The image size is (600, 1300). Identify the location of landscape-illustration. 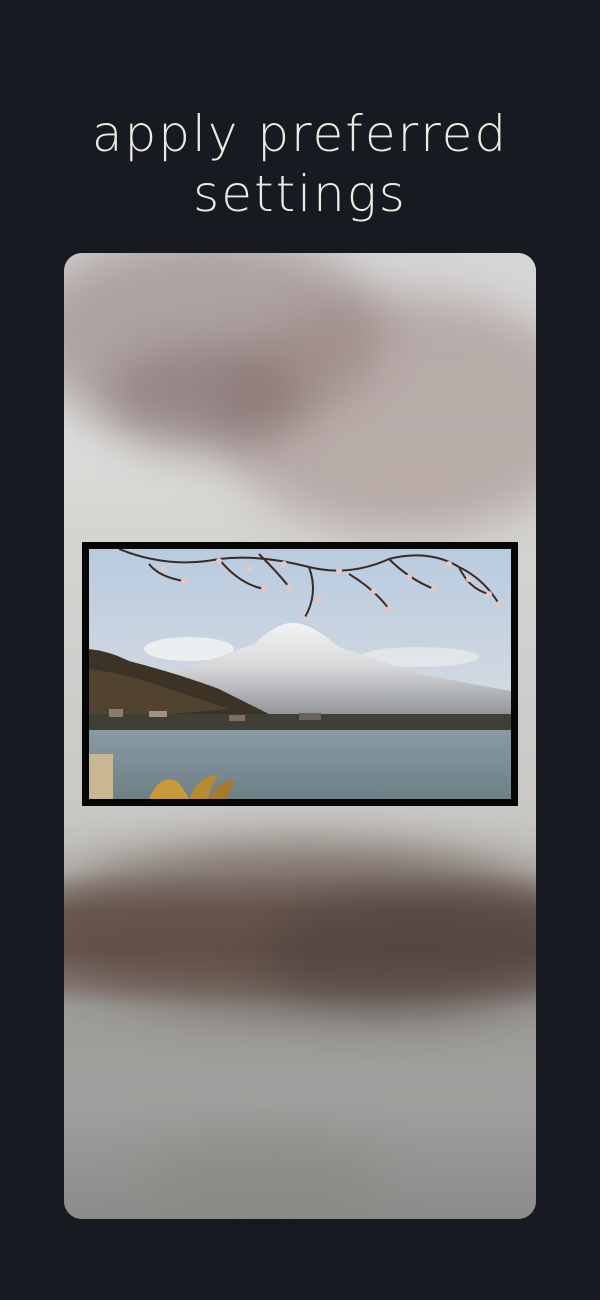
(300, 674).